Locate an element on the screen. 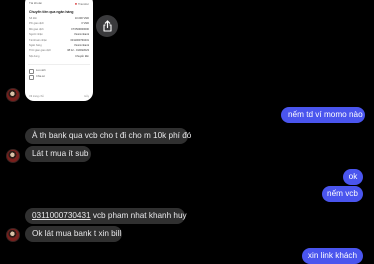  outgoing-message: ok is located at coordinates (353, 177).